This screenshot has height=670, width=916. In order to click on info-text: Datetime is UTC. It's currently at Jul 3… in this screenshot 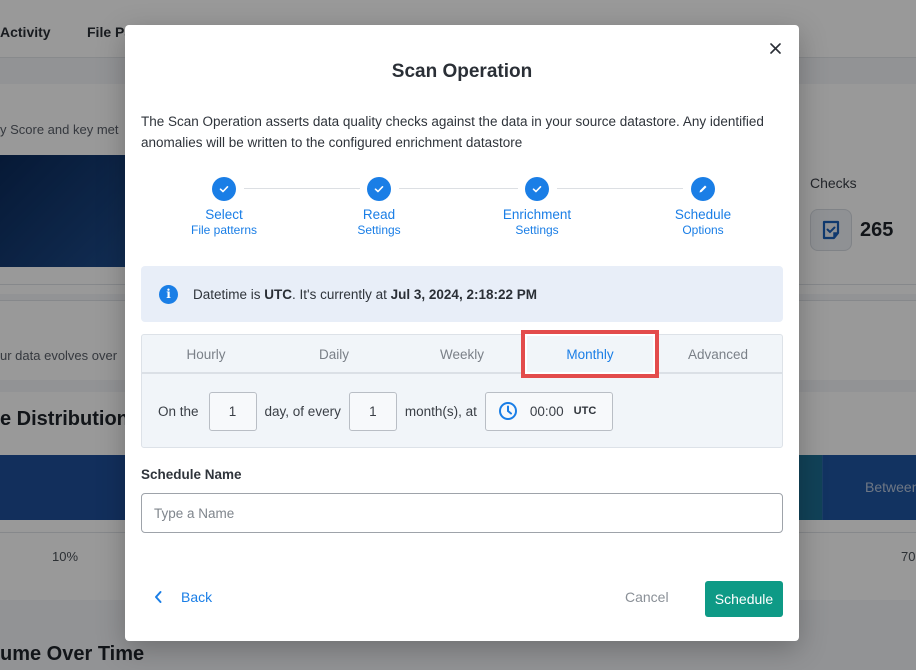, I will do `click(365, 294)`.